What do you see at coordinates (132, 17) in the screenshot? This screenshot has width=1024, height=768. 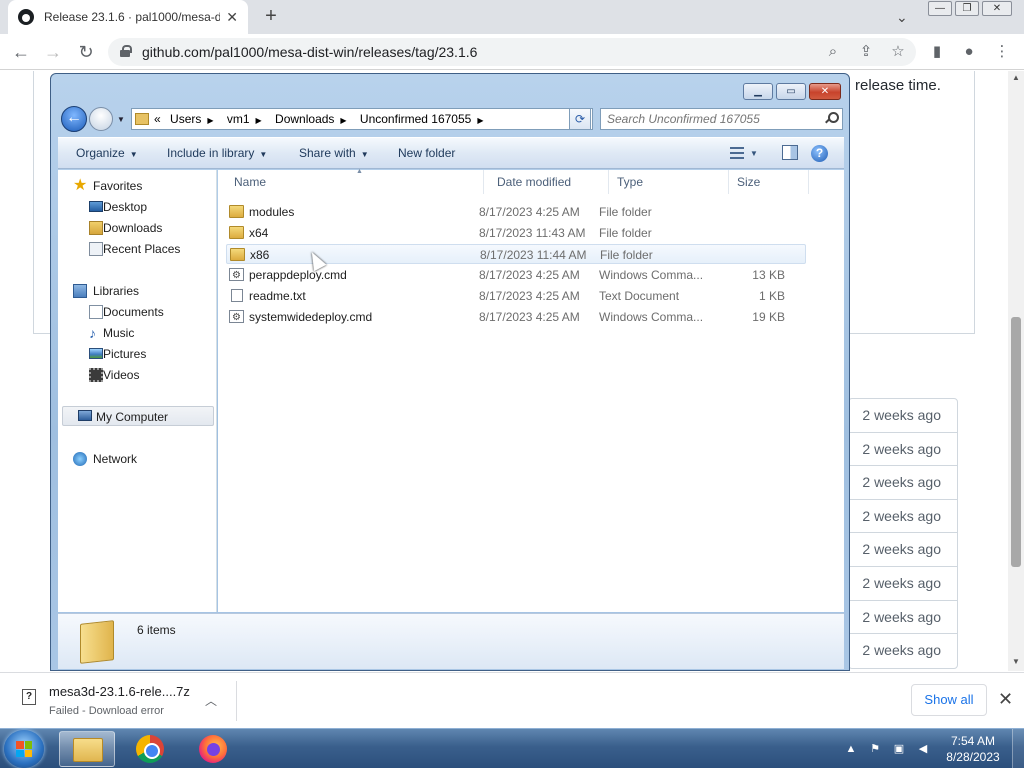 I see `tab-title: Release 23.1.6 · pal1000/mesa-di` at bounding box center [132, 17].